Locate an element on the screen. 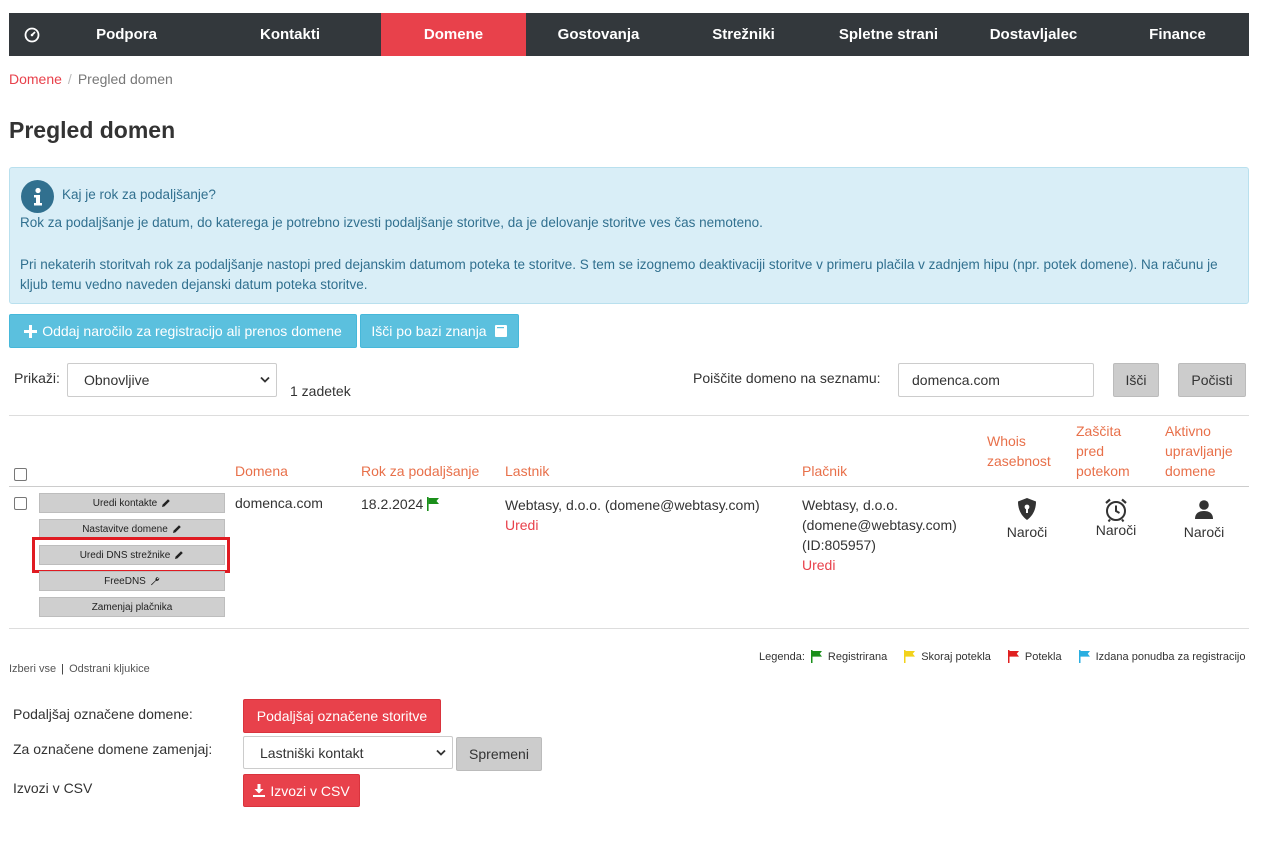 The width and height of the screenshot is (1264, 851). owner-edit-link: Uredi is located at coordinates (632, 525).